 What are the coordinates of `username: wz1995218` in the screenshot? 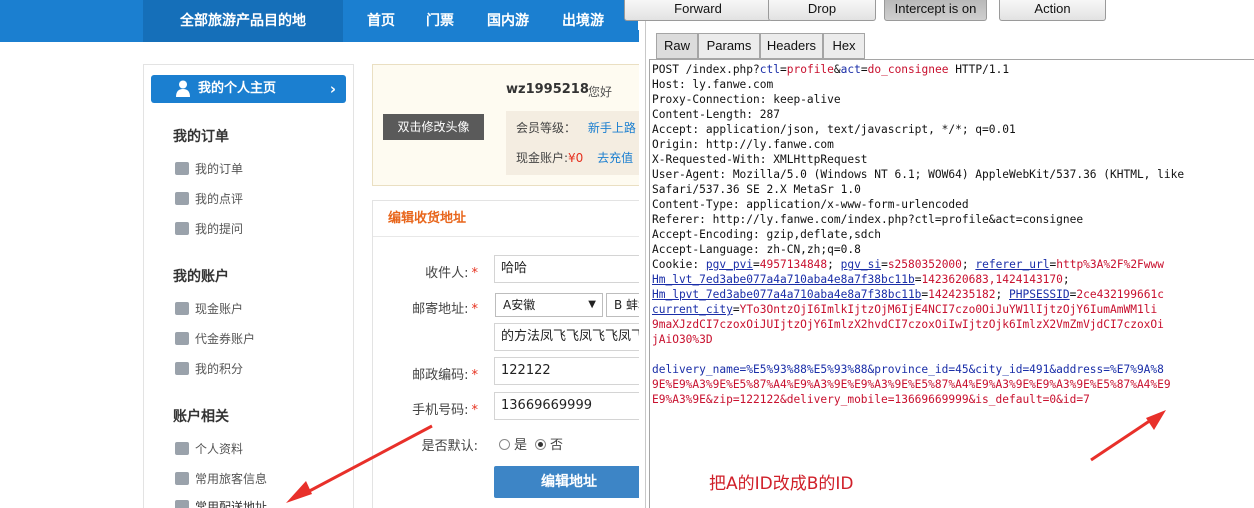 It's located at (547, 89).